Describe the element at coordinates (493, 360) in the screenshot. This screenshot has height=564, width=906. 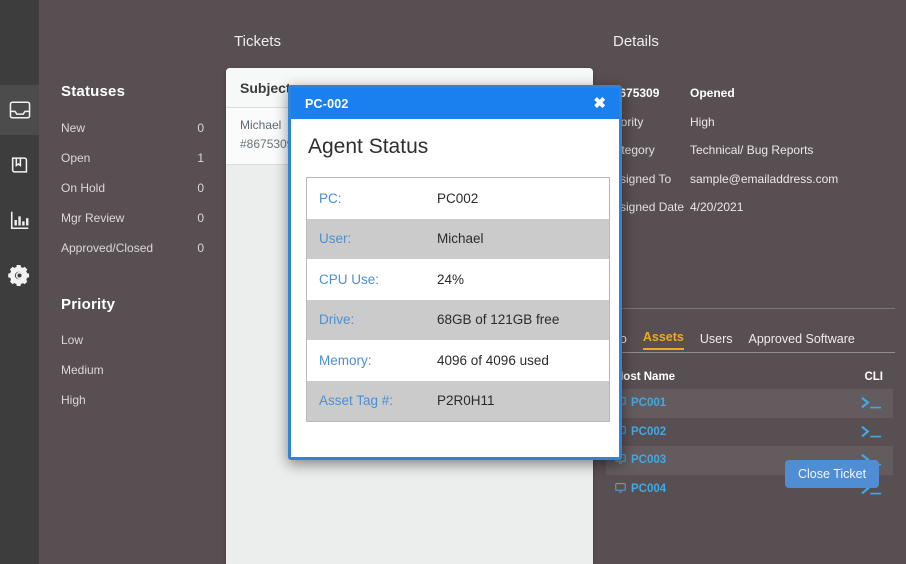
I see `row-value: 4096 of 4096 used` at that location.